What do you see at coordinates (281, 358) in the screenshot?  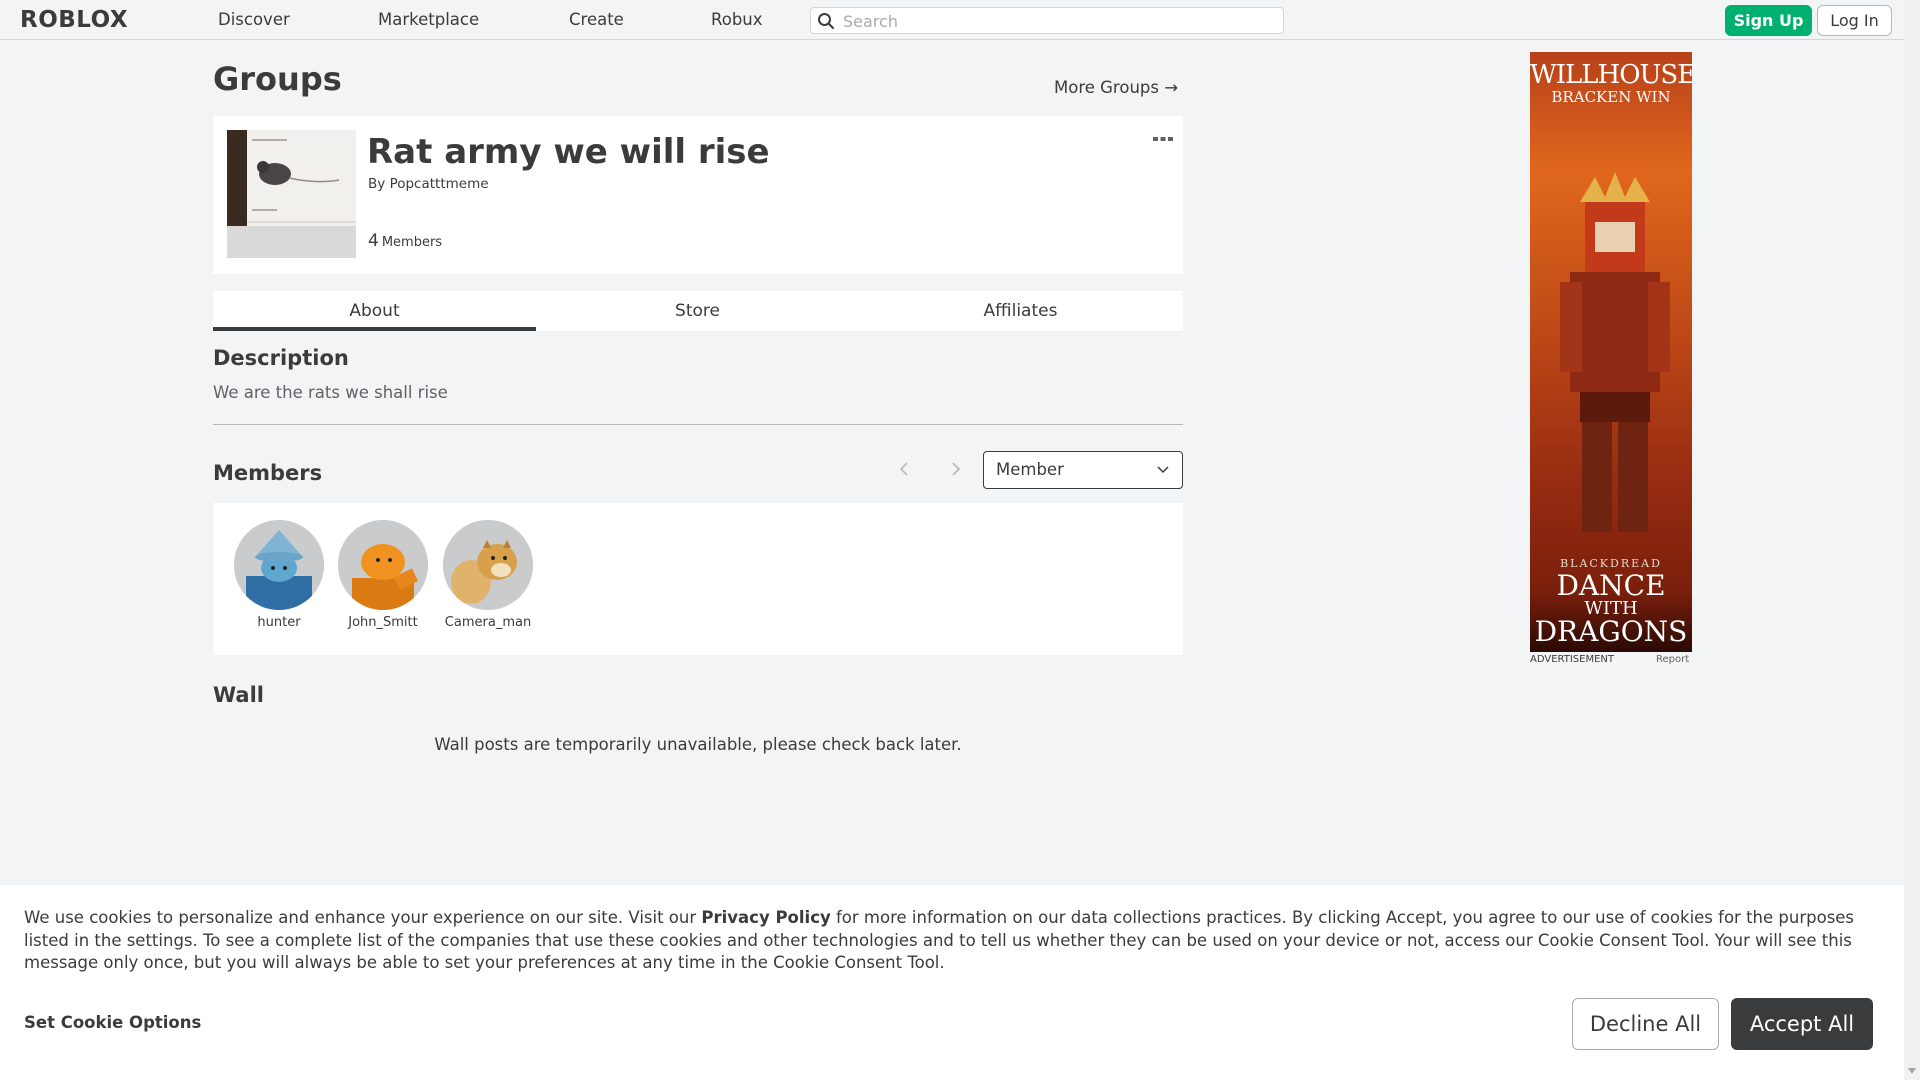 I see `description-heading: Description` at bounding box center [281, 358].